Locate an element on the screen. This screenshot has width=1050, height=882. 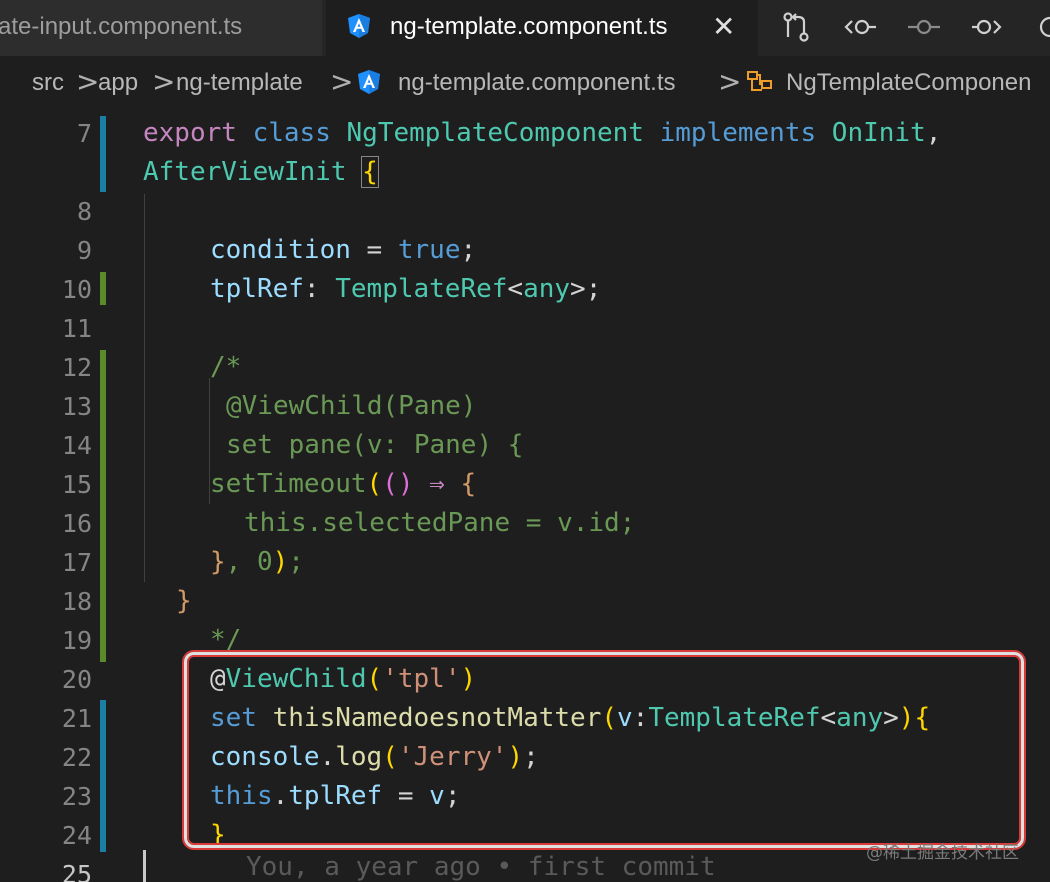
code-line: condition = true; is located at coordinates (343, 250).